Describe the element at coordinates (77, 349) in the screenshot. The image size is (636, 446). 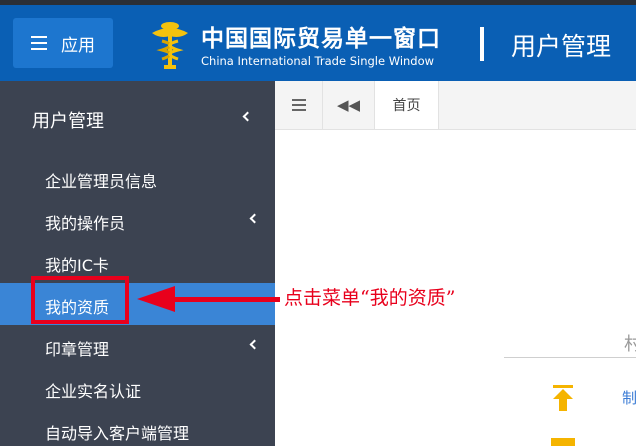
I see `sidebar-item-label: 印章管理` at that location.